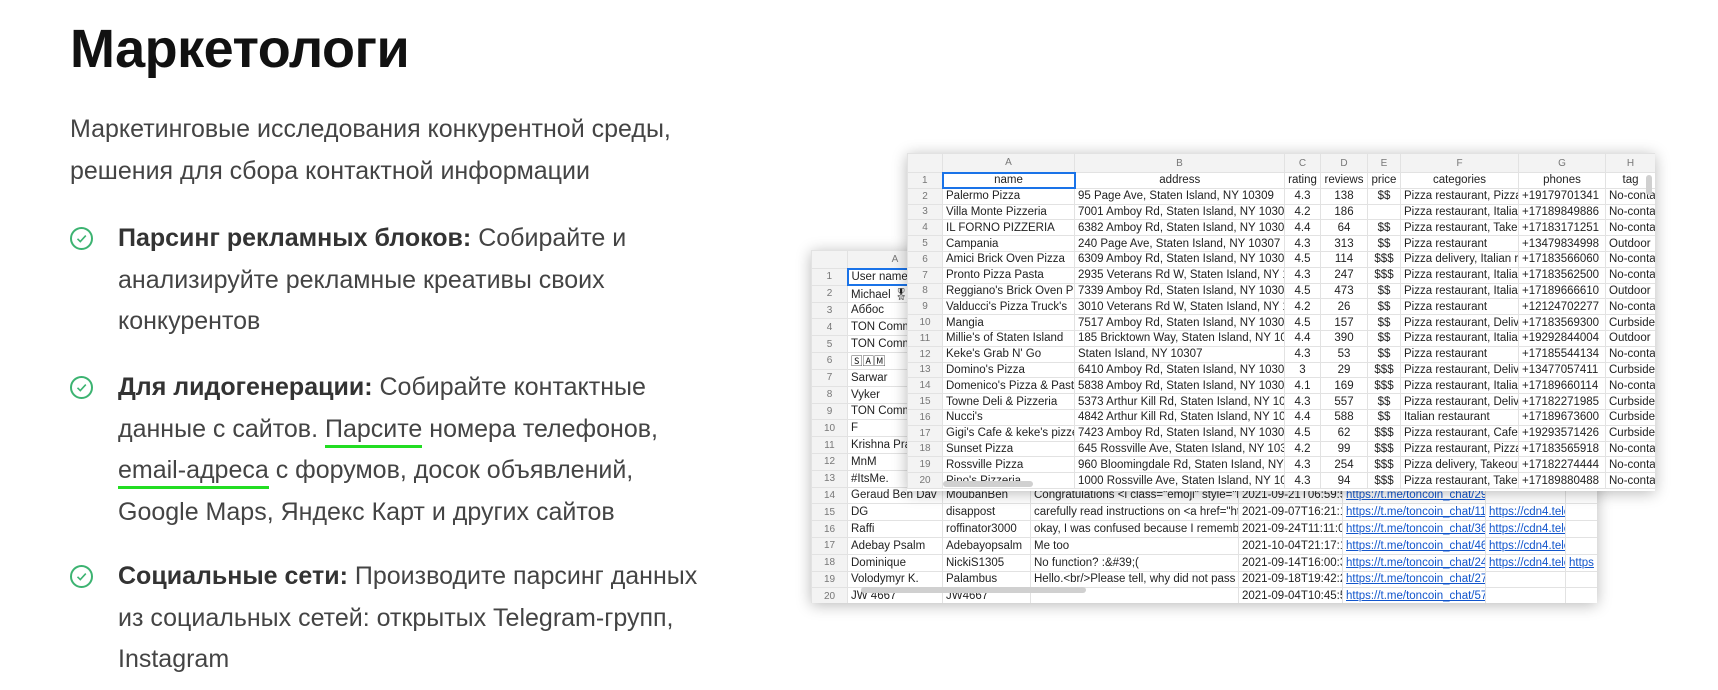 The image size is (1718, 690). Describe the element at coordinates (988, 484) in the screenshot. I see `horizontal-scrollbar` at that location.